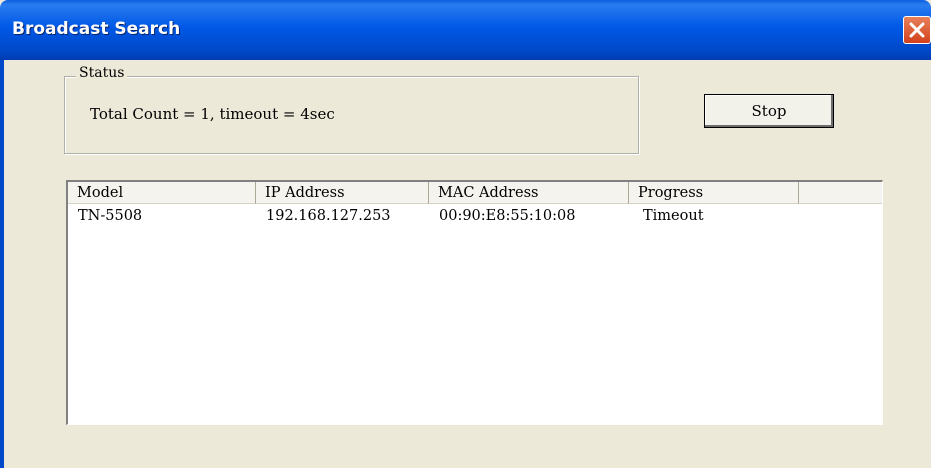  What do you see at coordinates (714, 193) in the screenshot?
I see `column-header-progress: Progress` at bounding box center [714, 193].